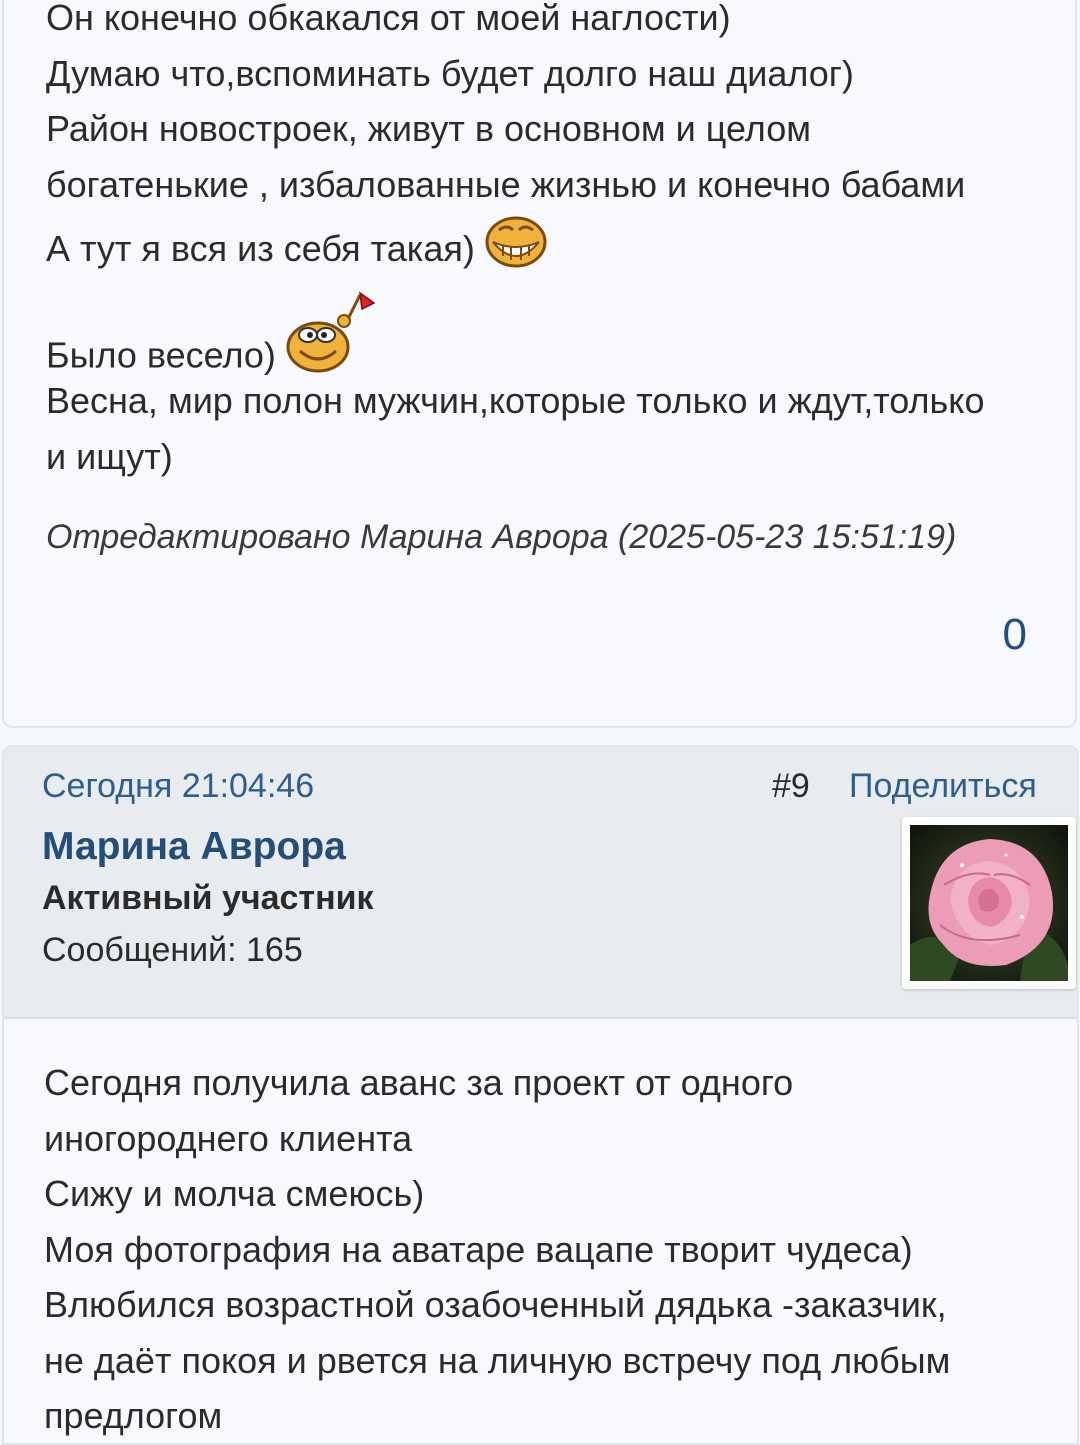 This screenshot has width=1080, height=1445. Describe the element at coordinates (388, 19) in the screenshot. I see `post-text-line: Он конечно обкакался от моей наглости)` at that location.